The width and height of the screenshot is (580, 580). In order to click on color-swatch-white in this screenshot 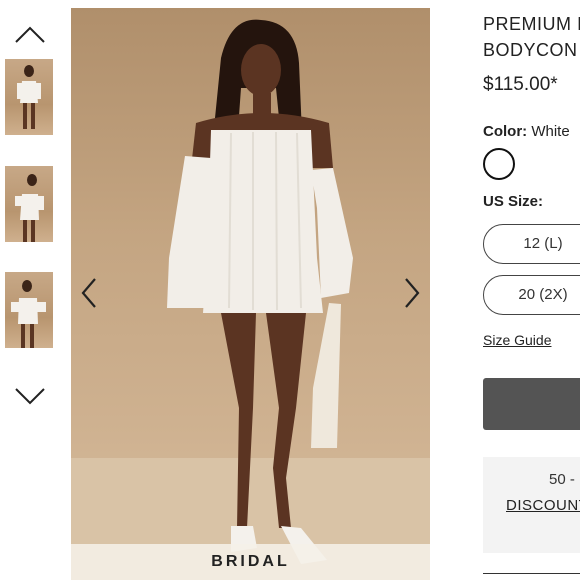, I will do `click(499, 164)`.